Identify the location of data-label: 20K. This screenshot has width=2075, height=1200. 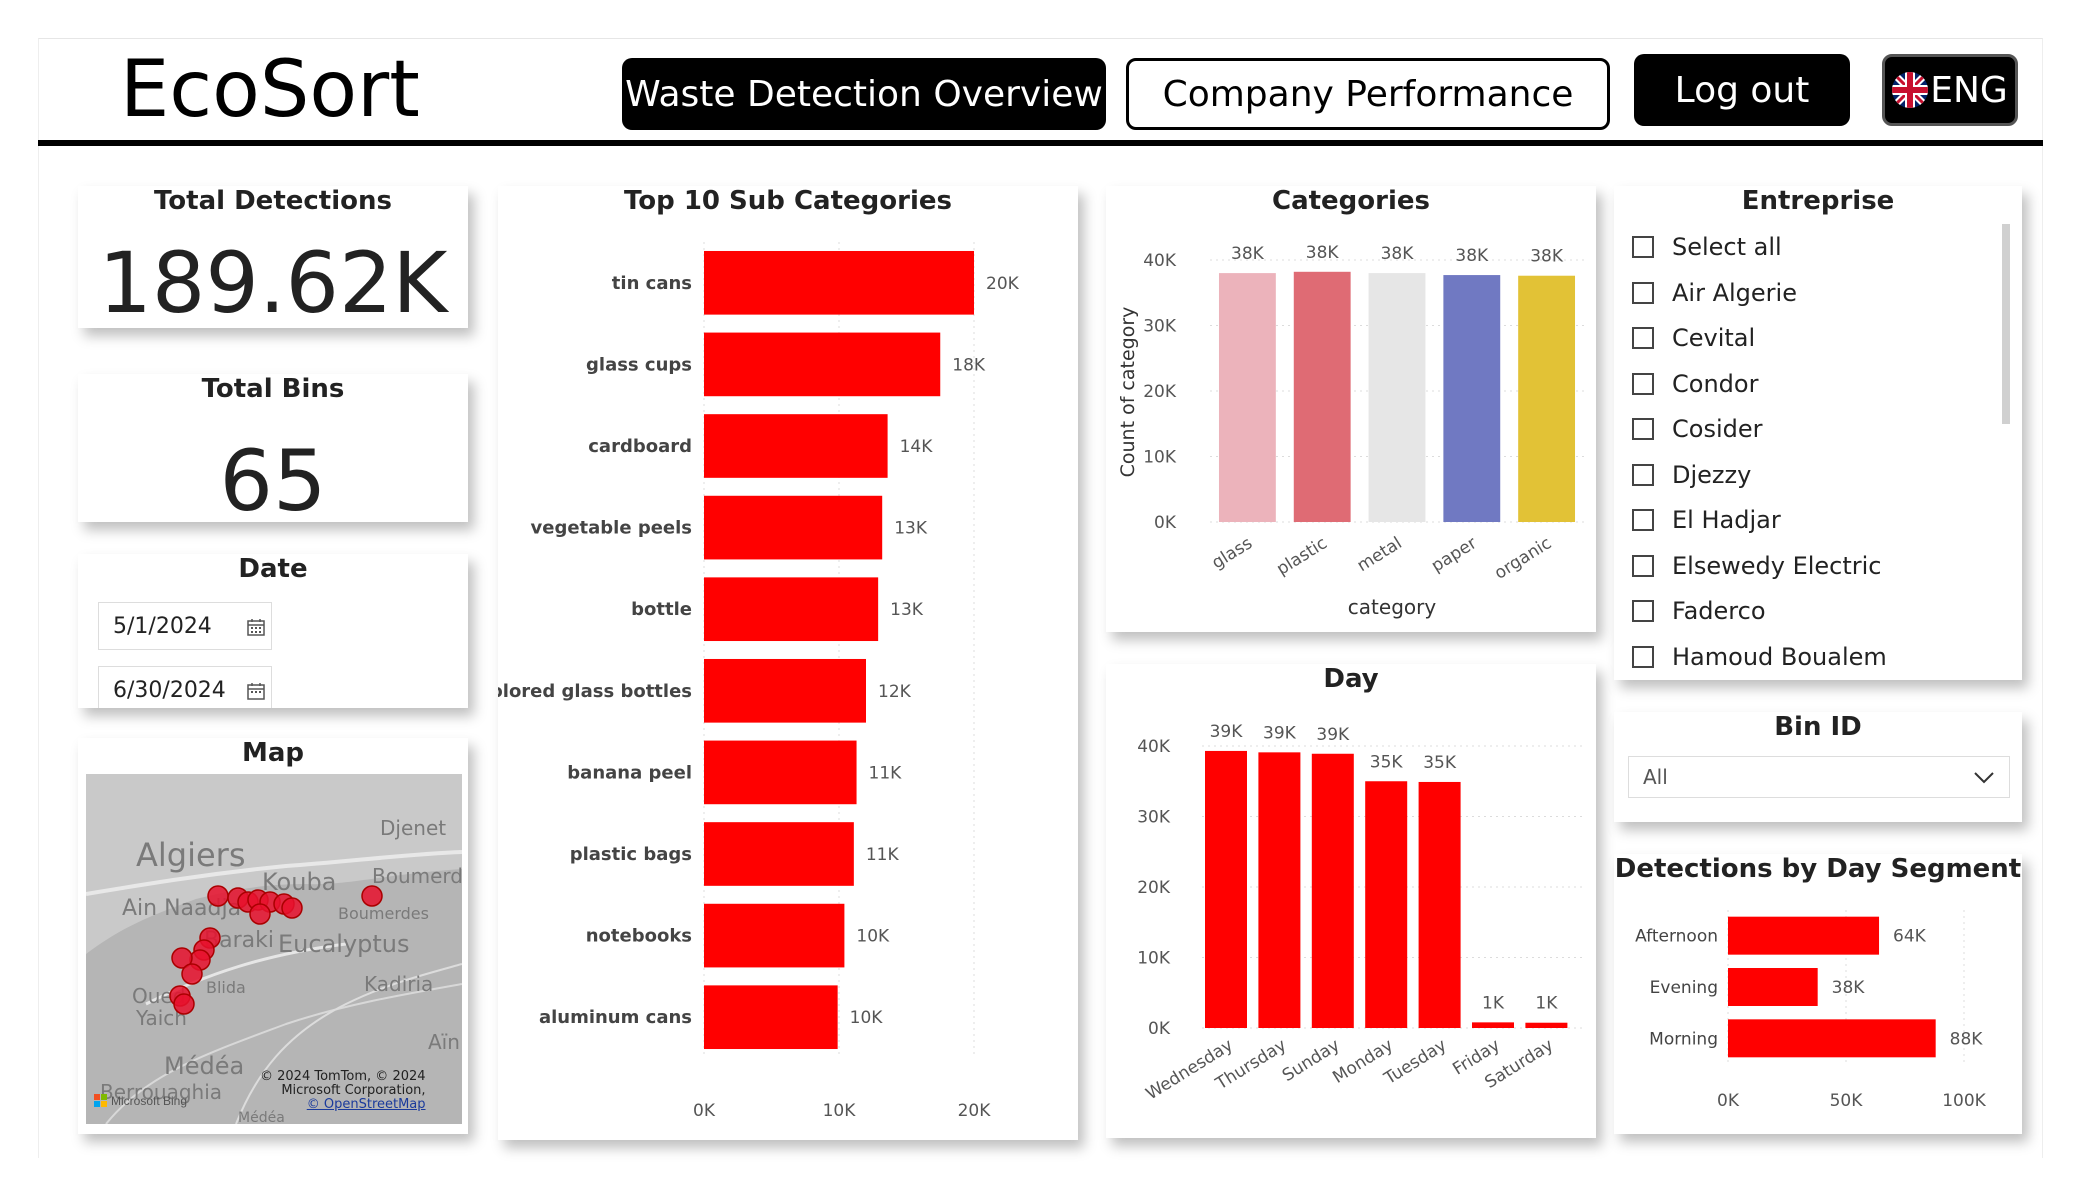
(1003, 284).